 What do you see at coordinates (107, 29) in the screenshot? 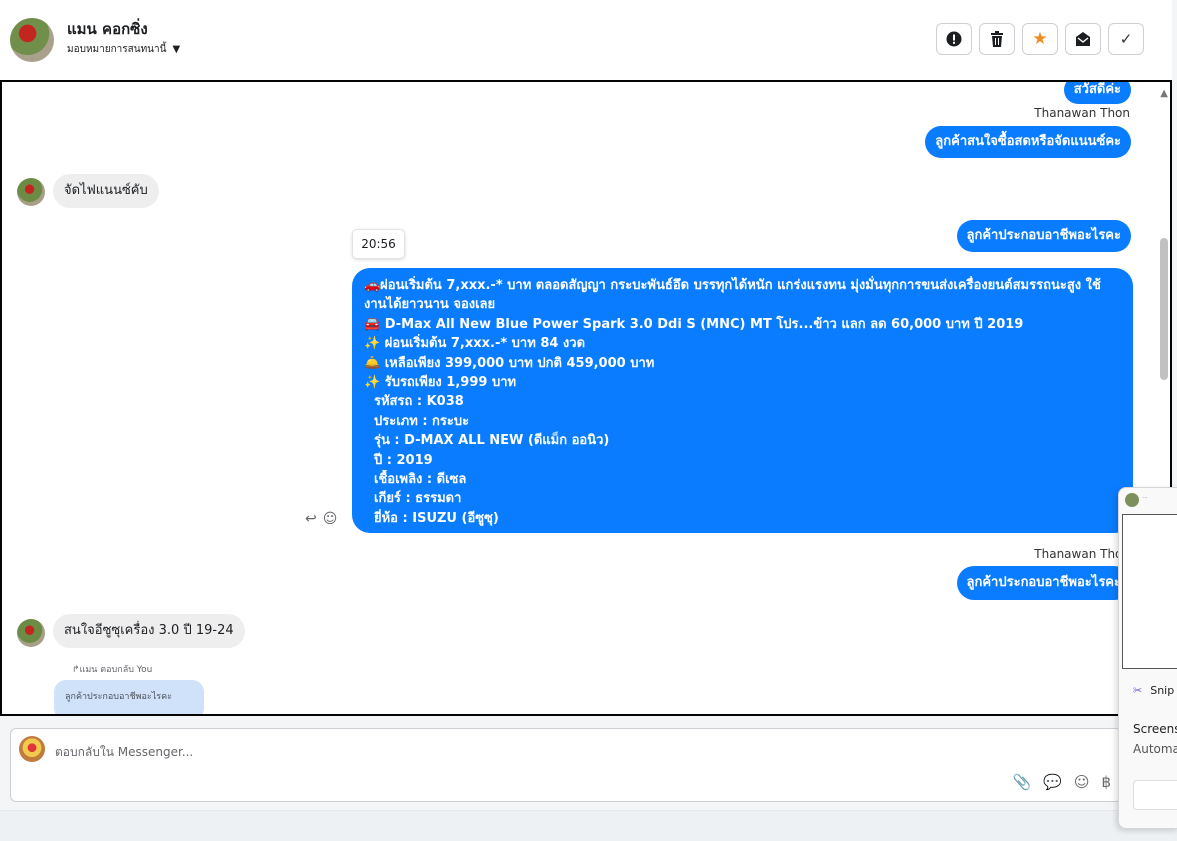
I see `contact-name: แมน คอกซิ่ง` at bounding box center [107, 29].